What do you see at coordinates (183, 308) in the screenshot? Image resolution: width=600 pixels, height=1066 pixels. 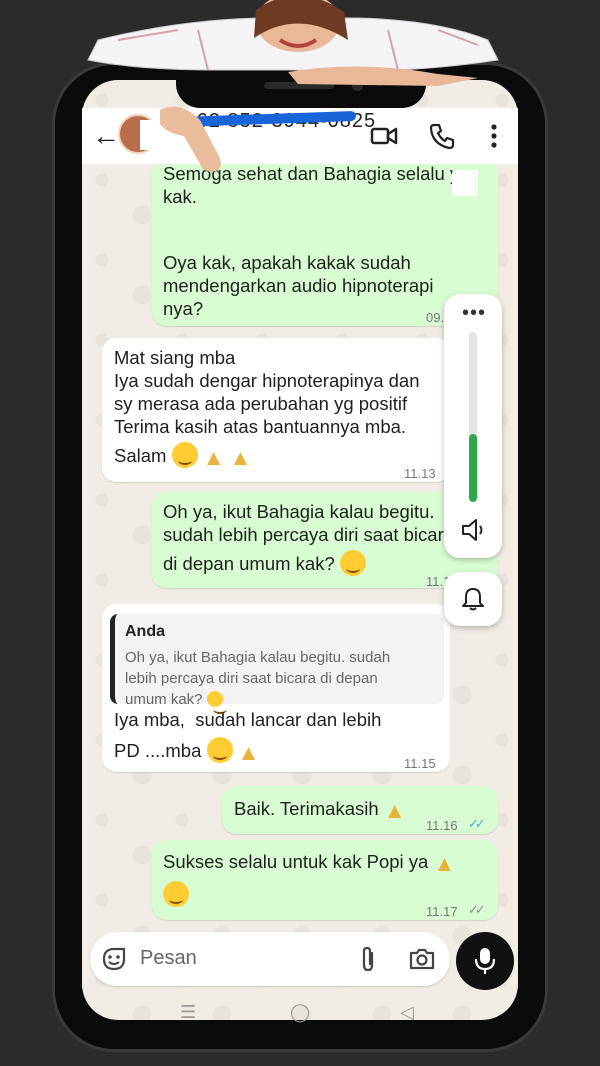 I see `message-line: nya?` at bounding box center [183, 308].